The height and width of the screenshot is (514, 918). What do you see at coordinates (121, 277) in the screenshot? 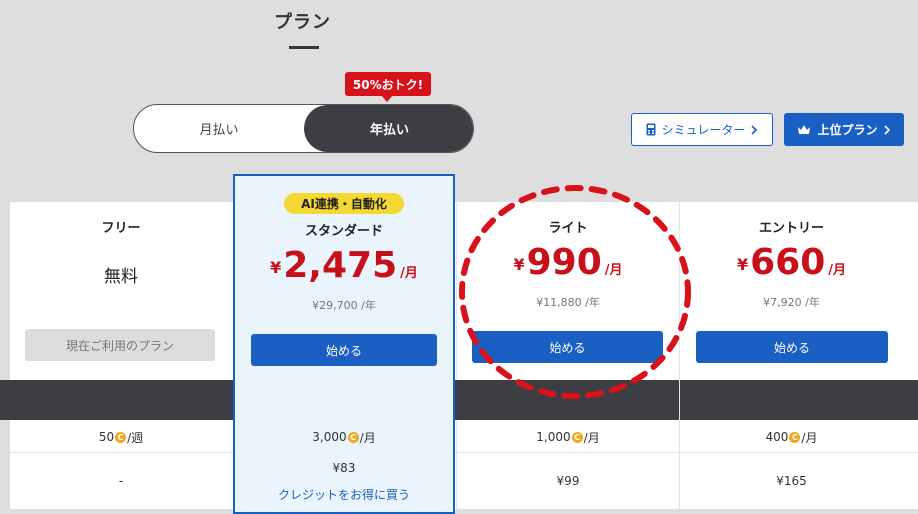
I see `free-price: 無料` at bounding box center [121, 277].